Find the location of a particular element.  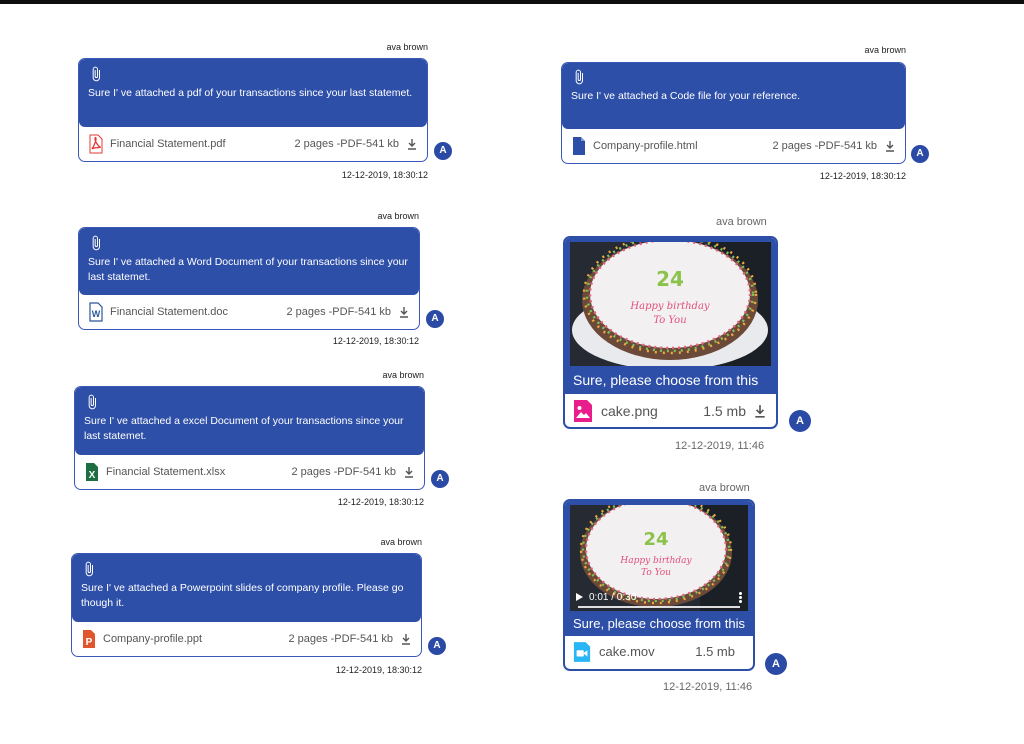

play-icon is located at coordinates (579, 597).